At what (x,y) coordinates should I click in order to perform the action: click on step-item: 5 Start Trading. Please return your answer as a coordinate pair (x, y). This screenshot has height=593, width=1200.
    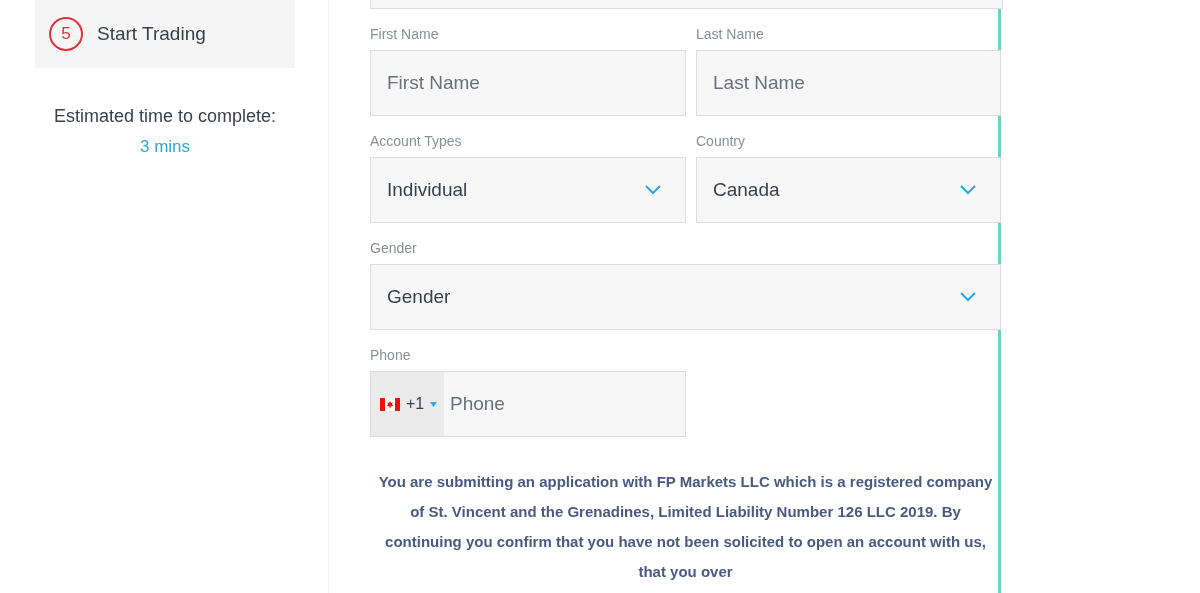
    Looking at the image, I should click on (165, 34).